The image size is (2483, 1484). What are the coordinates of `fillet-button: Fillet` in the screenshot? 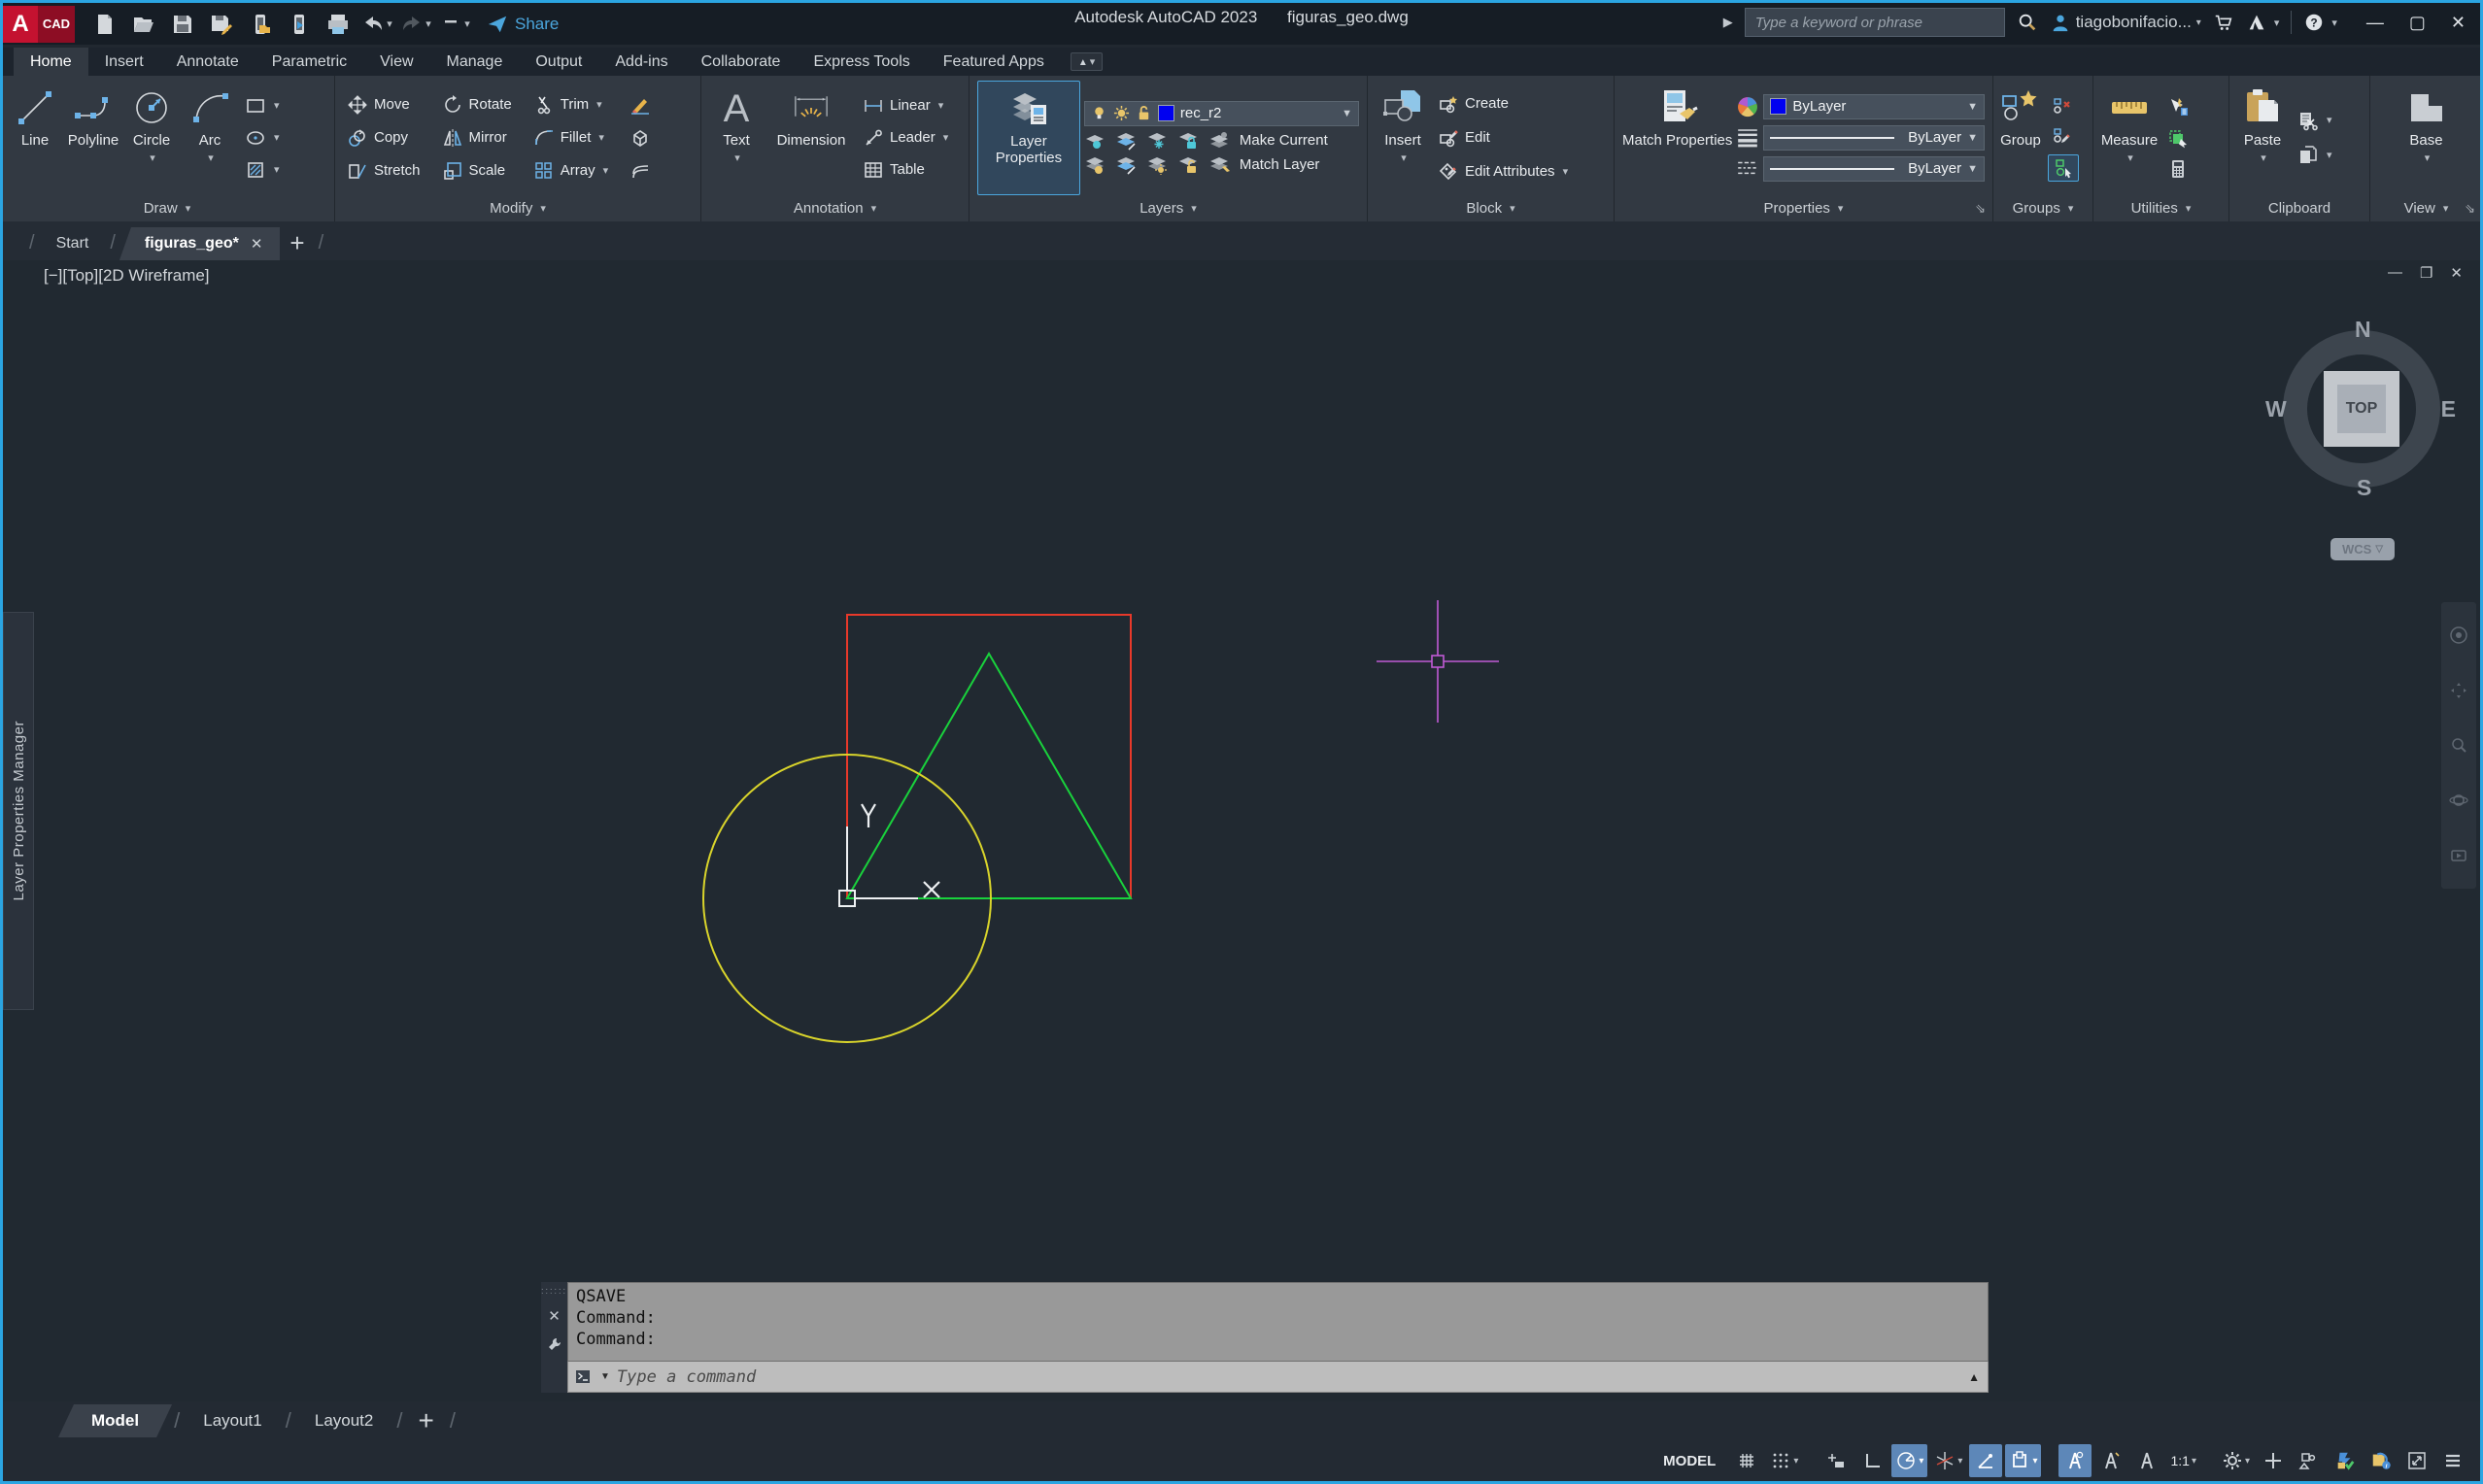 It's located at (570, 138).